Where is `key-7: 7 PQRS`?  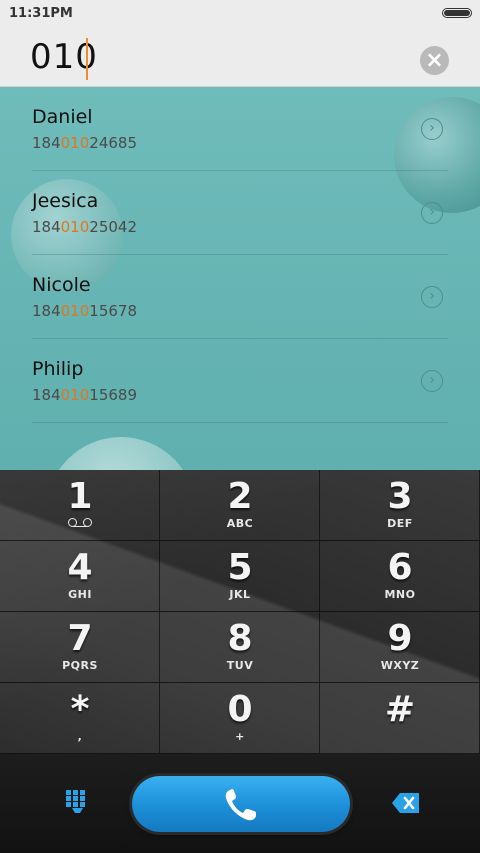
key-7: 7 PQRS is located at coordinates (80, 647).